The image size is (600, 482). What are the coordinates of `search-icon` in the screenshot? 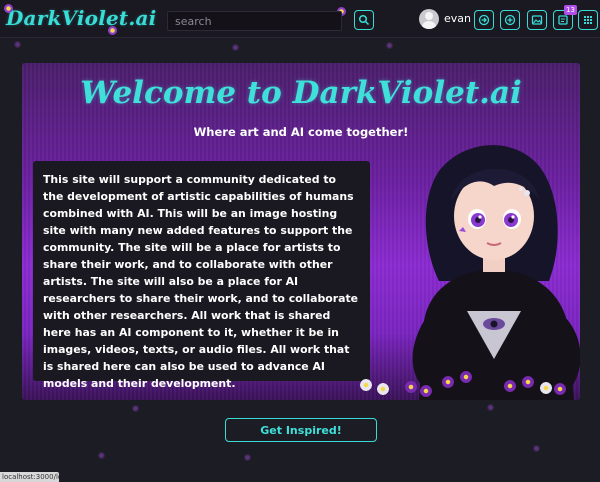 It's located at (364, 20).